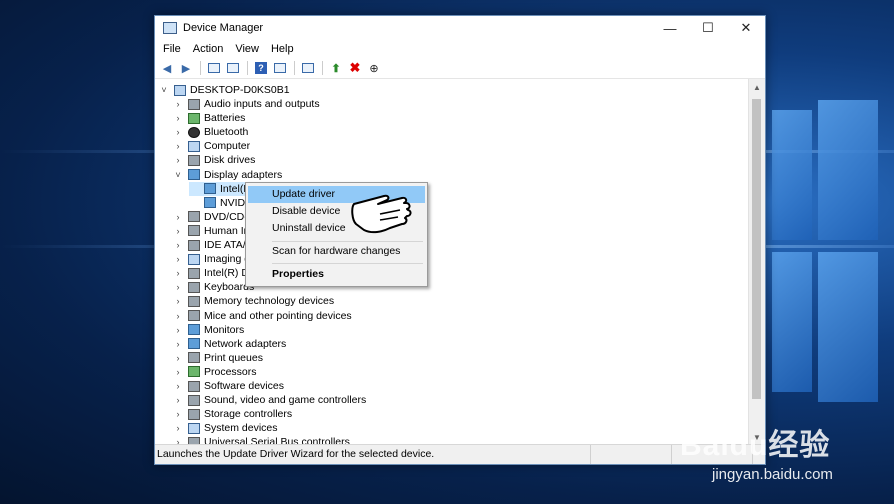  What do you see at coordinates (336, 251) in the screenshot?
I see `scan-hardware-menu-item: Scan for hardware changes` at bounding box center [336, 251].